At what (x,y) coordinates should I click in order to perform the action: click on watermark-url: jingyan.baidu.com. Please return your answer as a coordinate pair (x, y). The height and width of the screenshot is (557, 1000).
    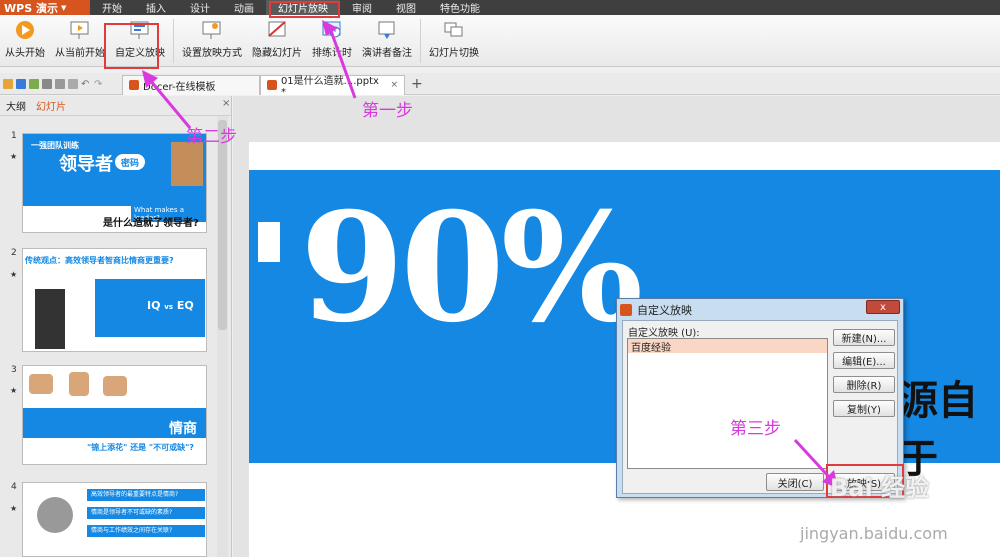
    Looking at the image, I should click on (874, 533).